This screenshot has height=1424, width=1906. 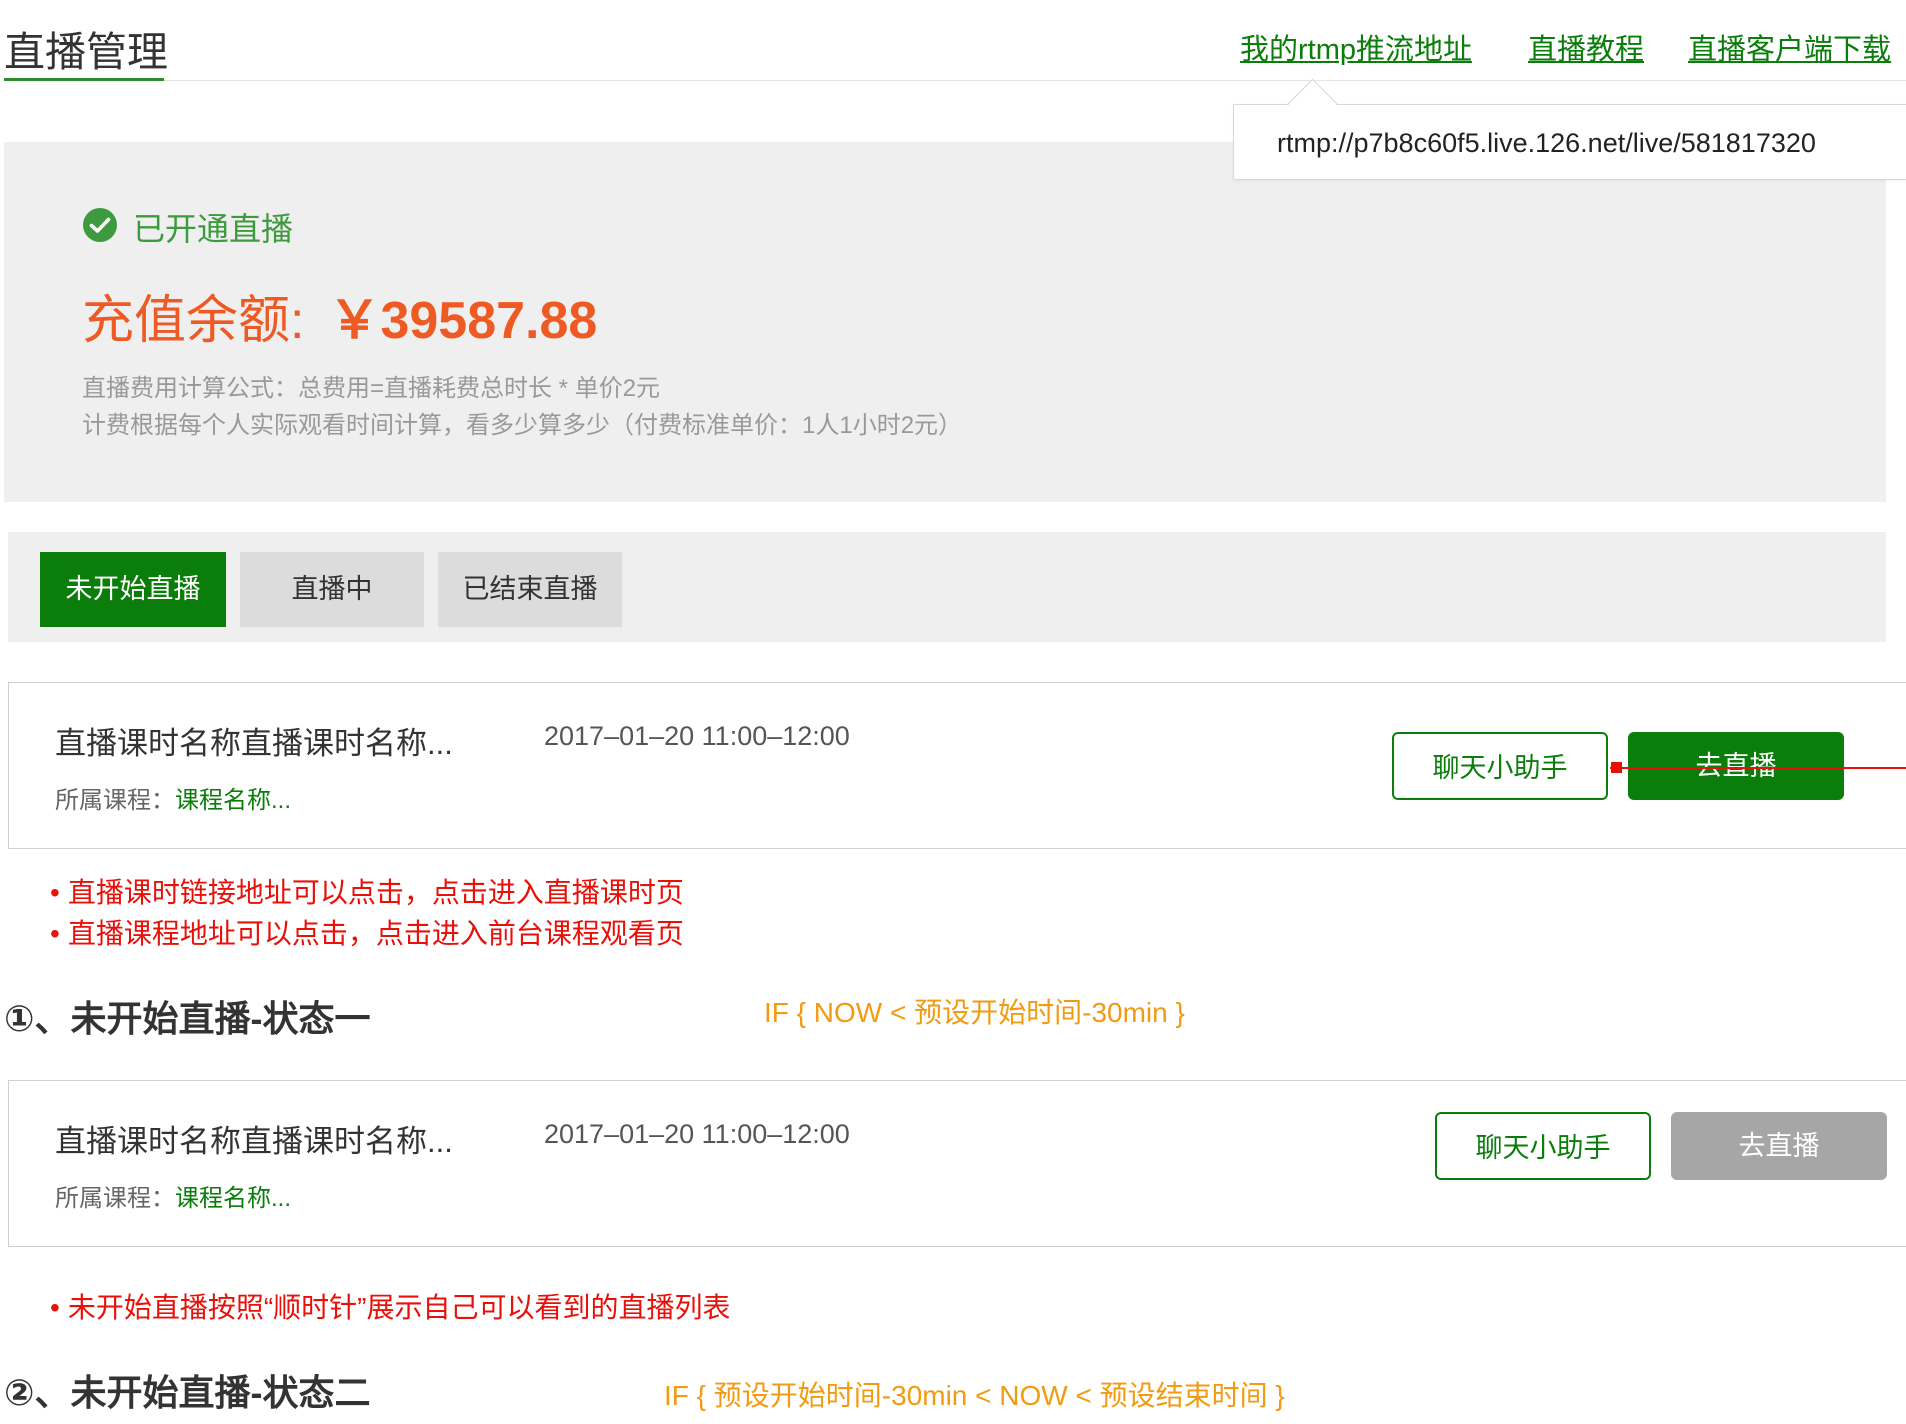 What do you see at coordinates (1356, 47) in the screenshot?
I see `rtmp-address-link: 我的rtmp推流地址` at bounding box center [1356, 47].